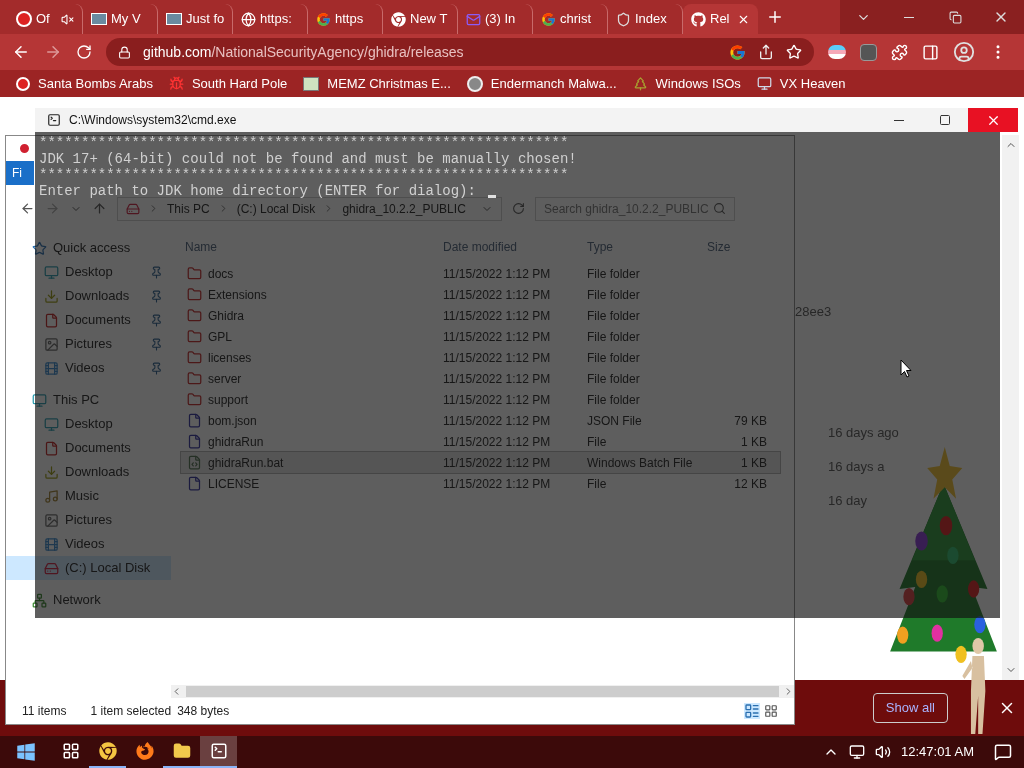 Image resolution: width=1024 pixels, height=768 pixels. What do you see at coordinates (910, 708) in the screenshot?
I see `show-all-button: Show all` at bounding box center [910, 708].